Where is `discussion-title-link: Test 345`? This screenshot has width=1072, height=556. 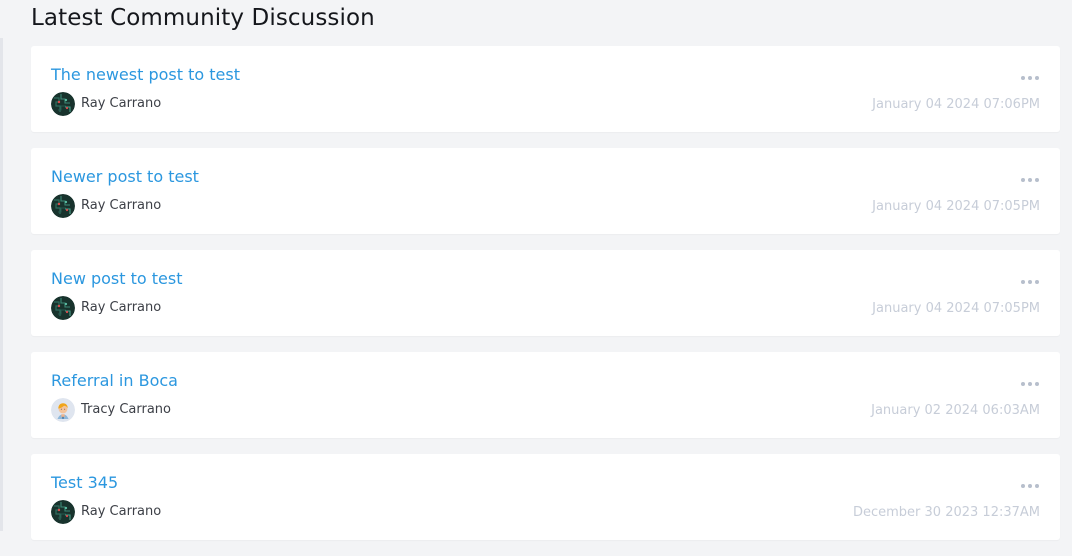 discussion-title-link: Test 345 is located at coordinates (84, 483).